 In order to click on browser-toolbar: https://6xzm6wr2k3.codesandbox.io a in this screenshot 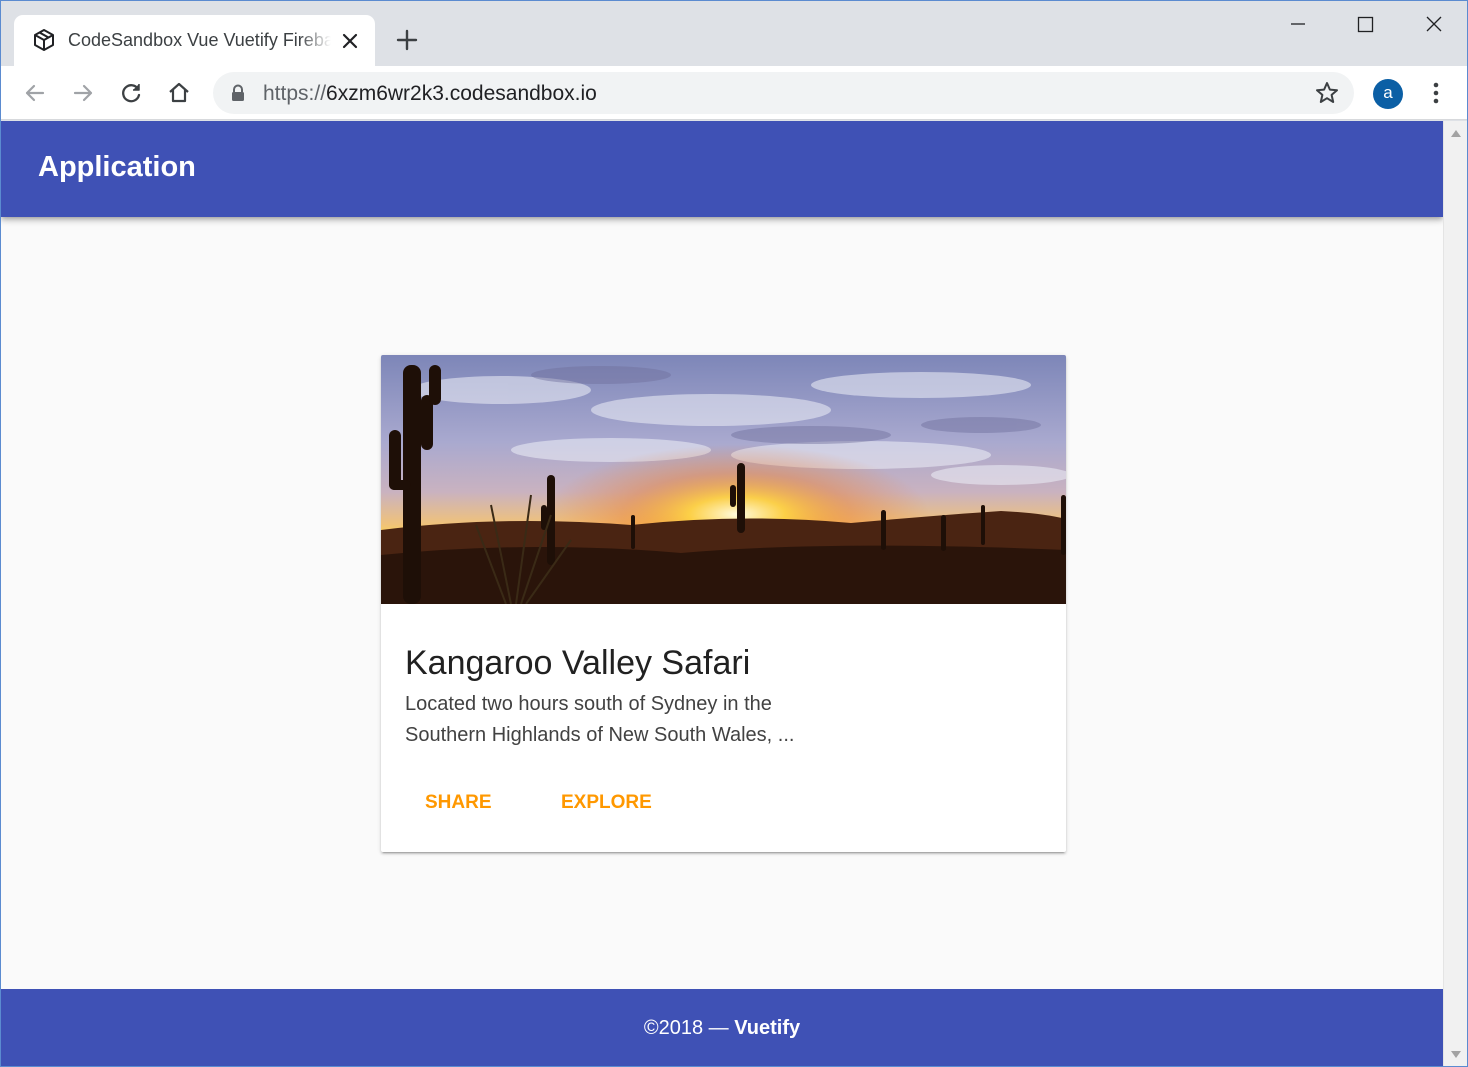, I will do `click(734, 93)`.